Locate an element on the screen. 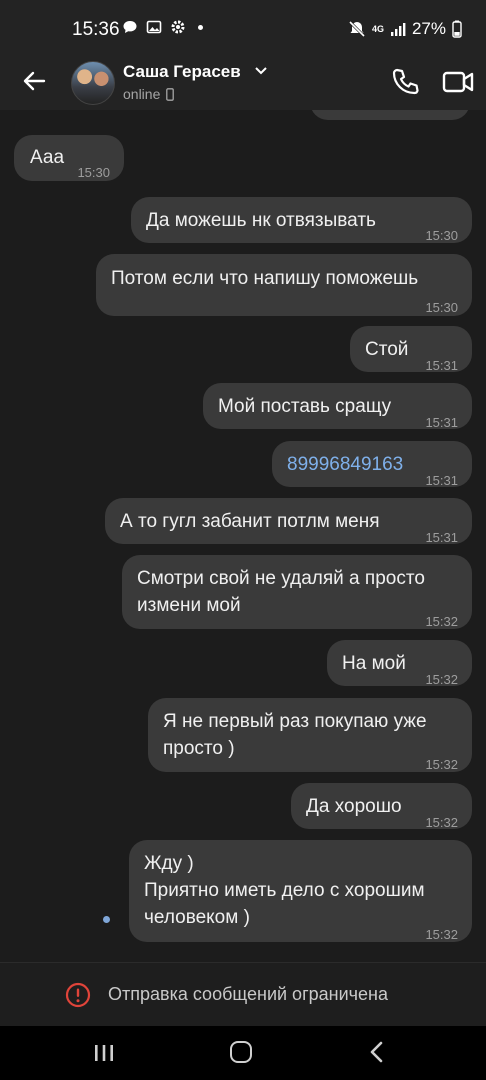 The width and height of the screenshot is (486, 1080). message-bubble-outgoing: 89996849163 15:31 is located at coordinates (372, 464).